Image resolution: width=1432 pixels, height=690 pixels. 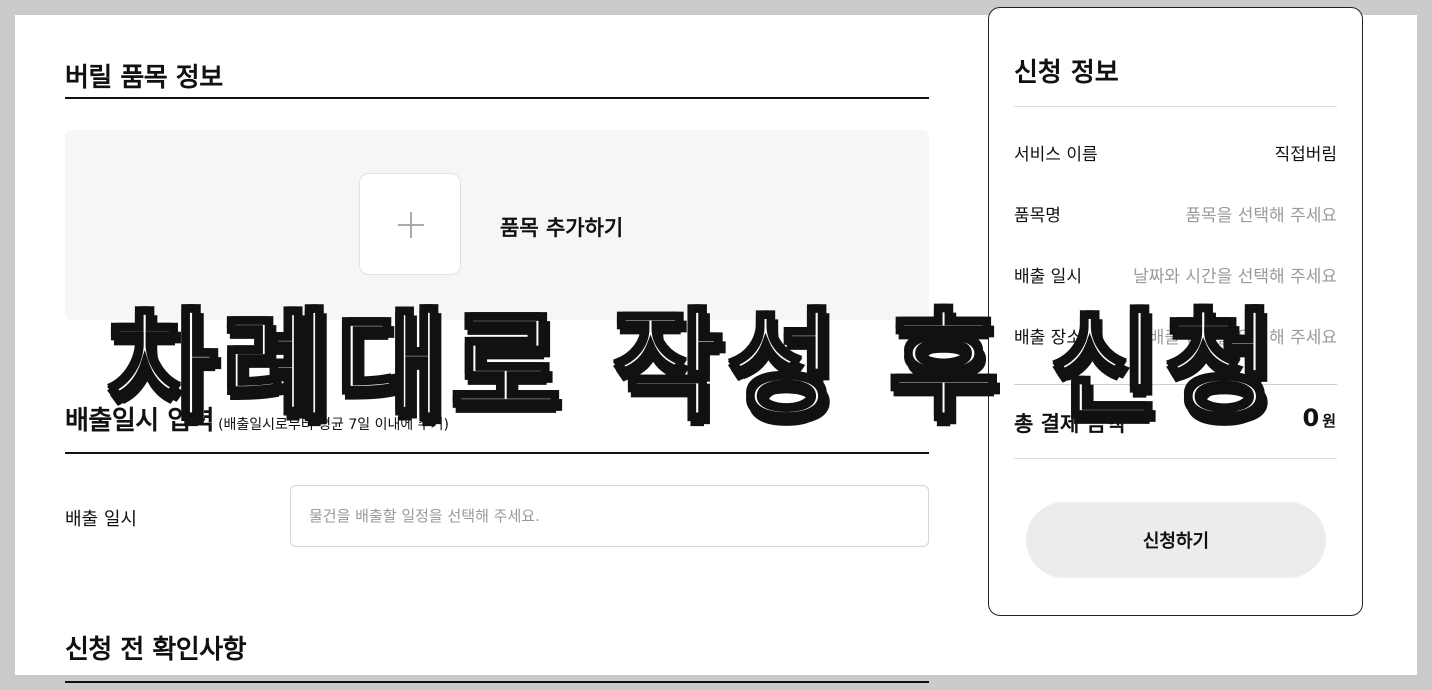 What do you see at coordinates (1261, 216) in the screenshot?
I see `summary-row-value: 품목을 선택해 주세요` at bounding box center [1261, 216].